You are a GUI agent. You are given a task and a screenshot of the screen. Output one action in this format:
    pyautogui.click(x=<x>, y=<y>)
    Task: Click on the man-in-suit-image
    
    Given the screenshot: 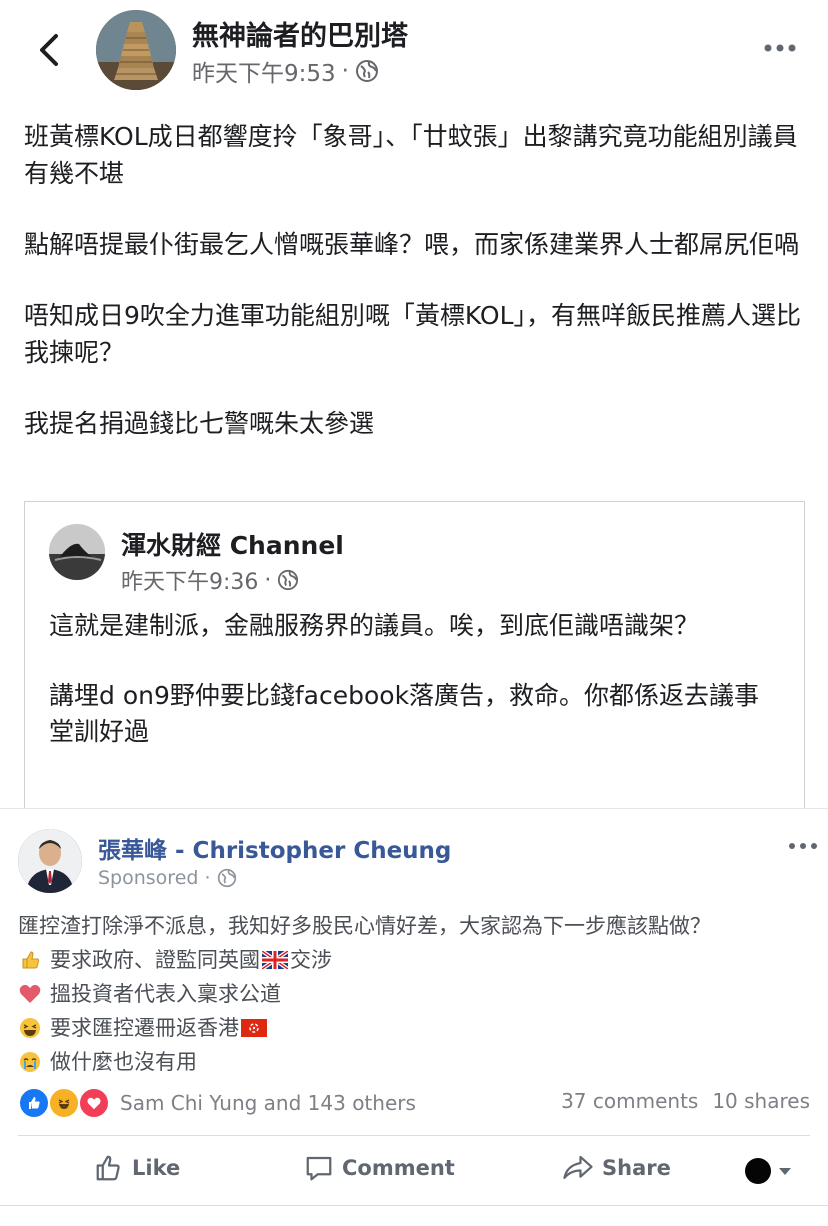 What is the action you would take?
    pyautogui.click(x=50, y=861)
    